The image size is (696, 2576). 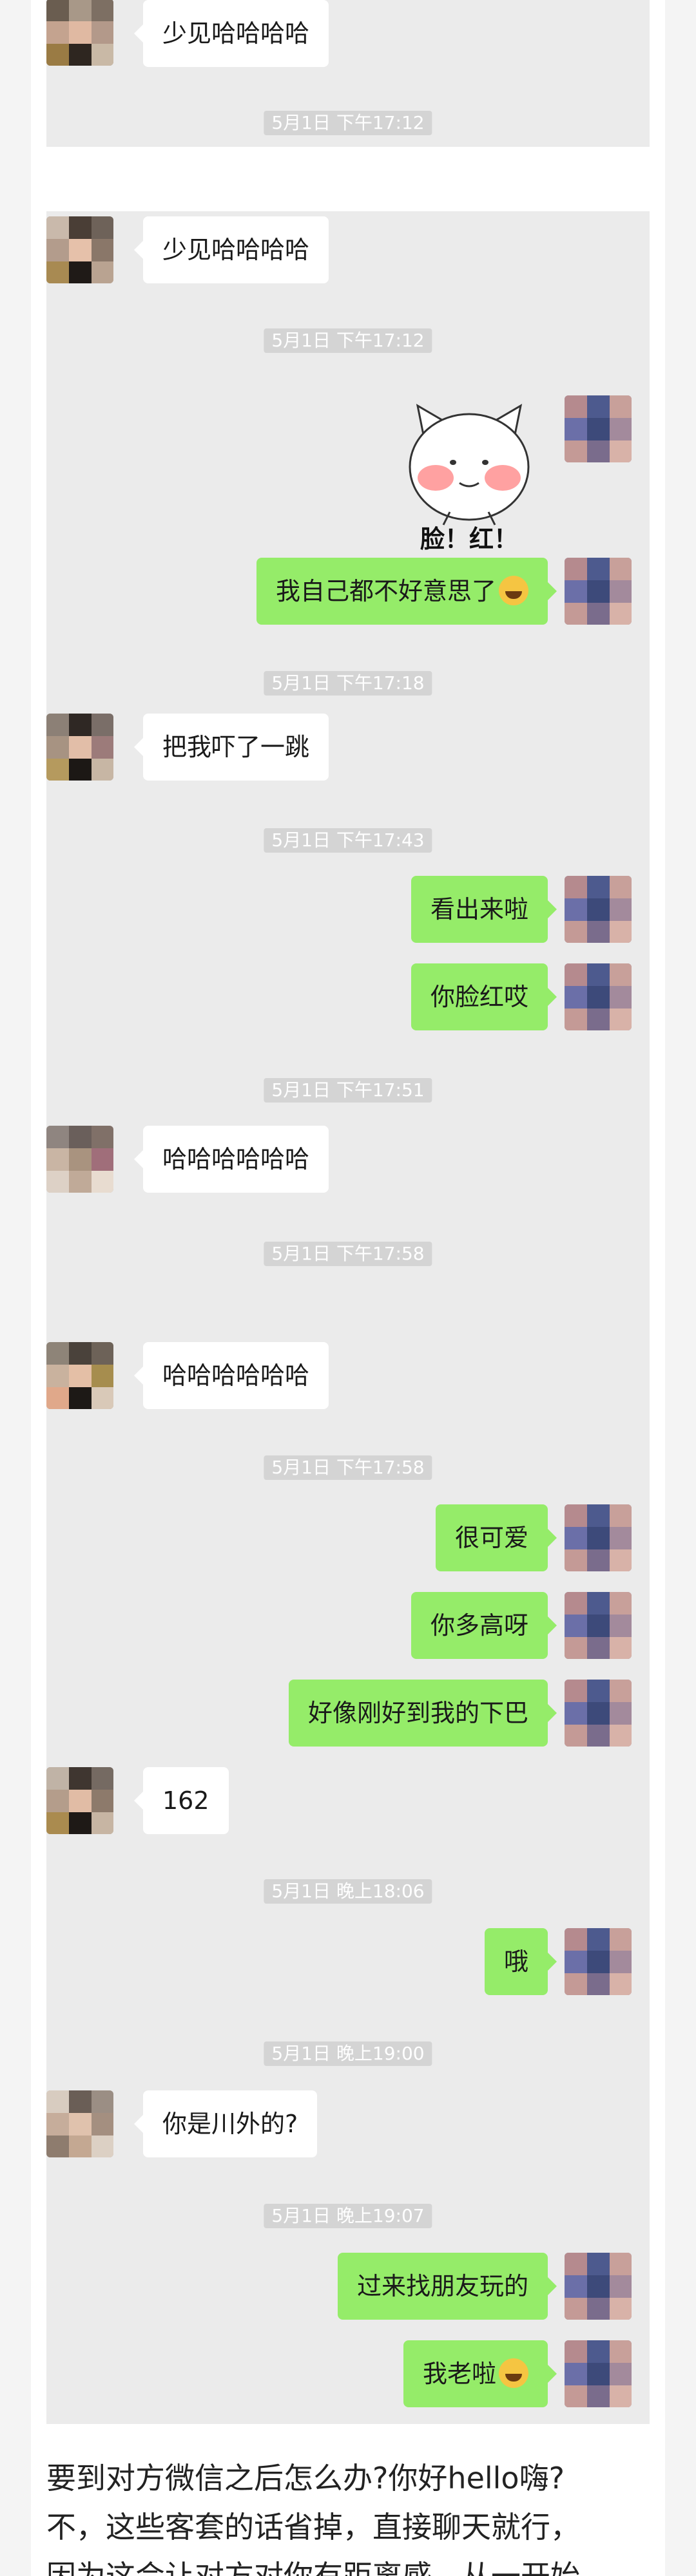 I want to click on chat-screenshot-1: 少见哈哈哈哈 5月1日 下午17:12, so click(x=348, y=73).